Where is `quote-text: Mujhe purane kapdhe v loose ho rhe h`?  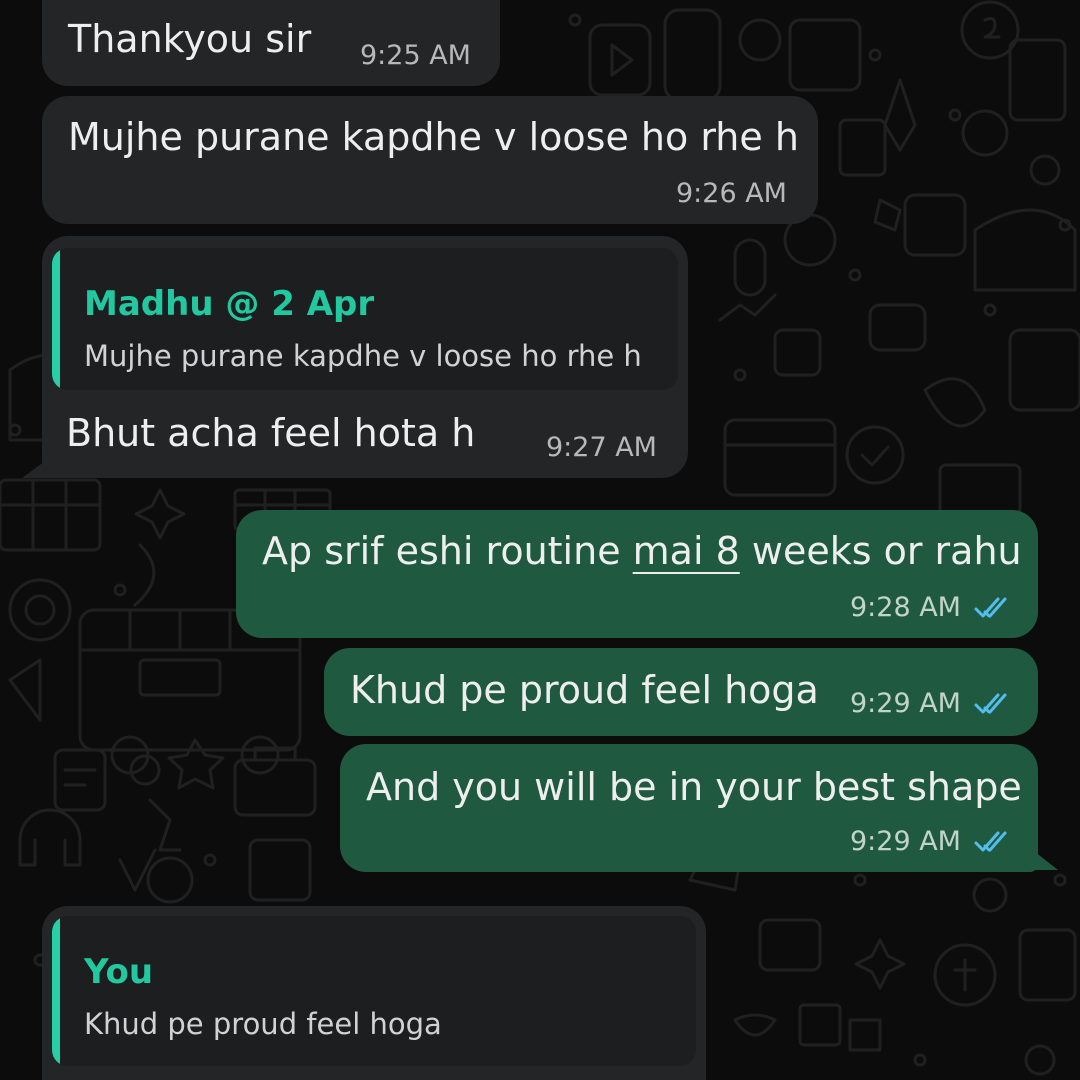
quote-text: Mujhe purane kapdhe v loose ho rhe h is located at coordinates (363, 356).